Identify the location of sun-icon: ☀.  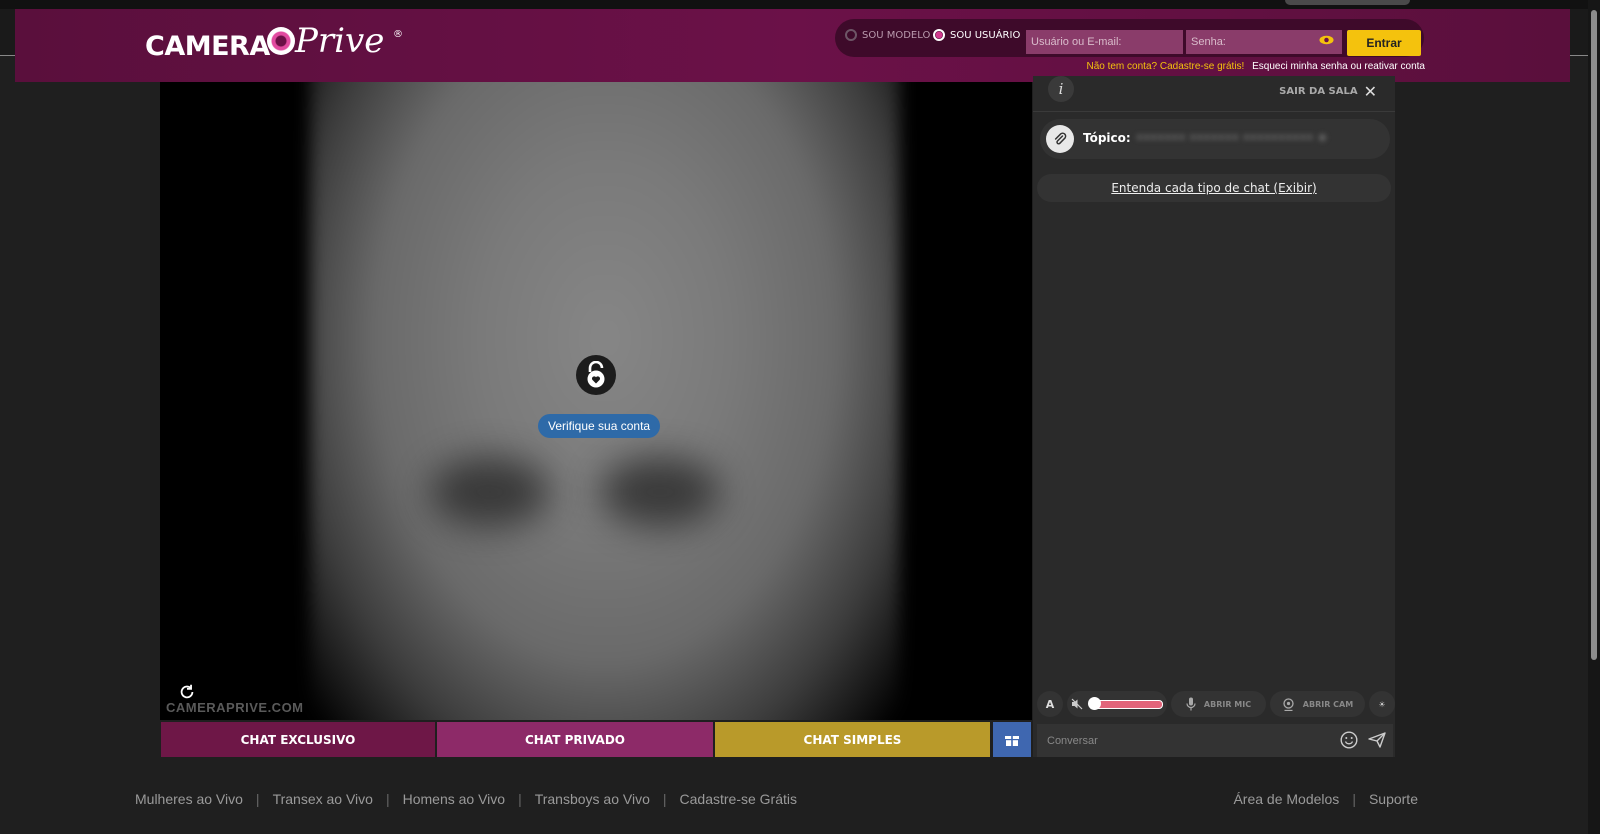
(1382, 704).